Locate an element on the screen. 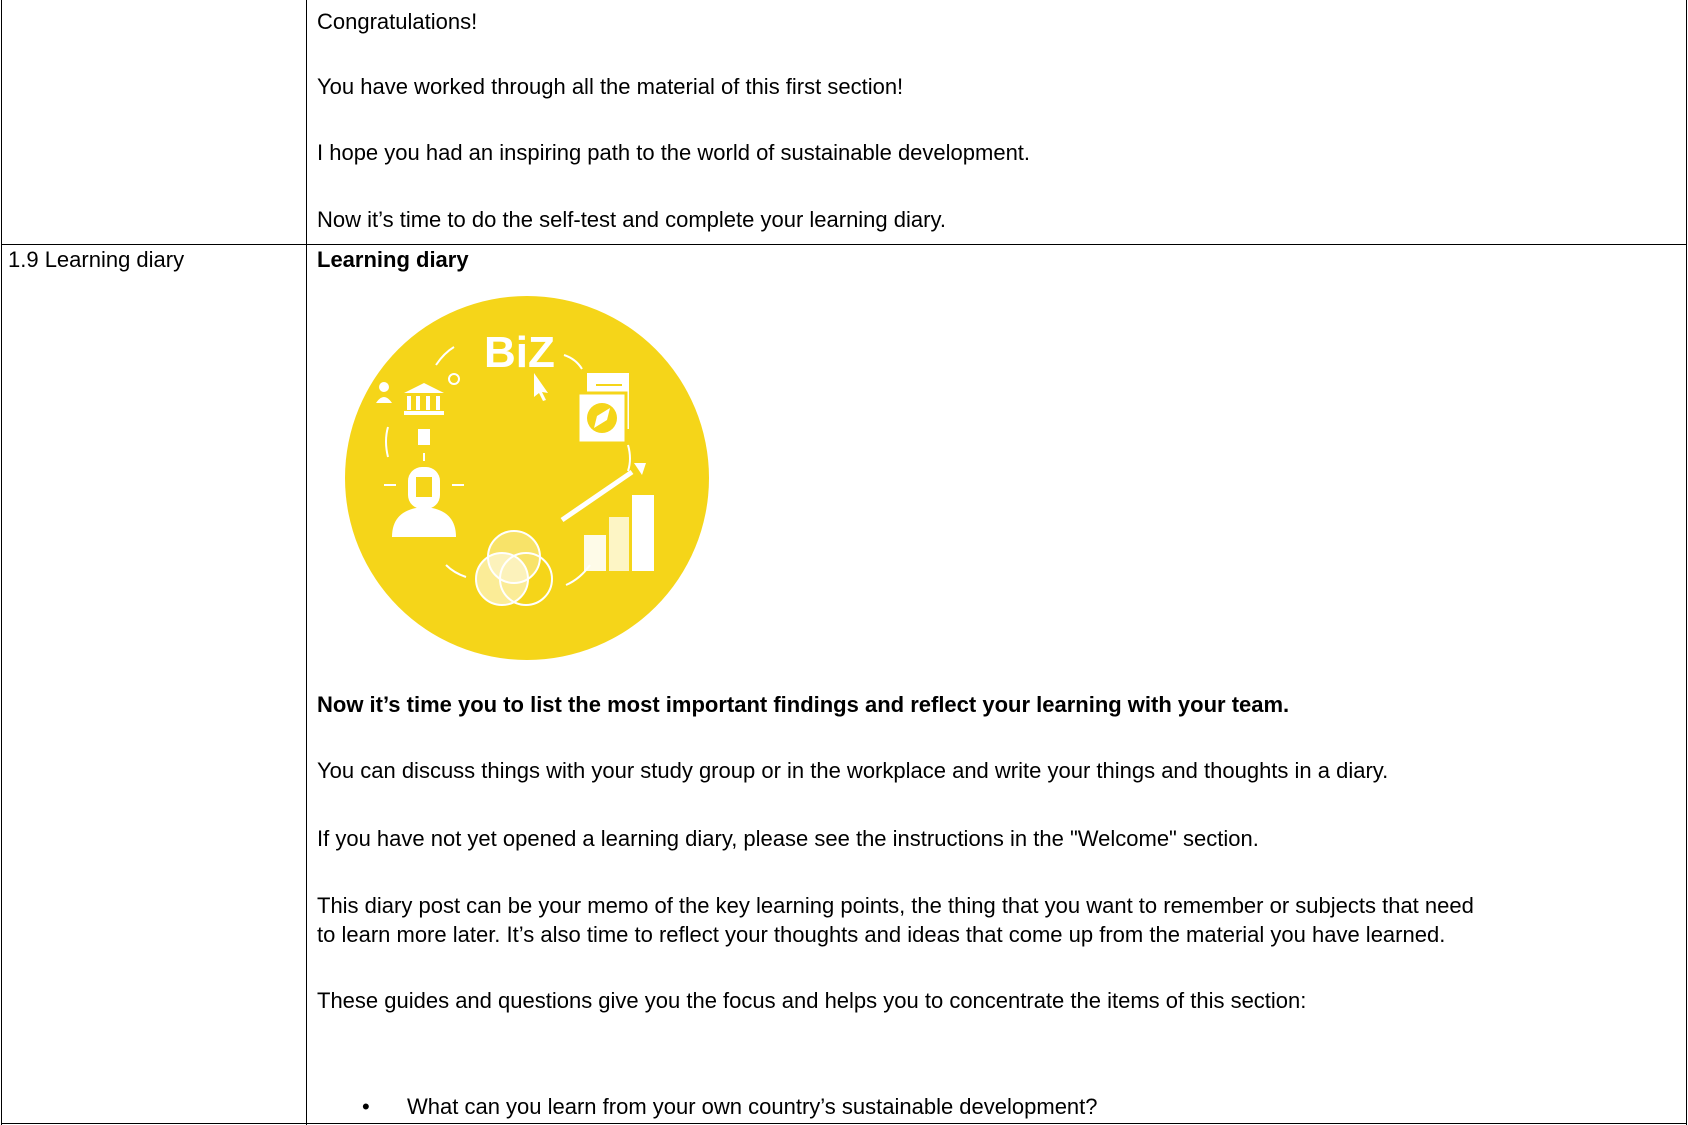 This screenshot has width=1688, height=1125. learning-diary-heading: Learning diary is located at coordinates (393, 259).